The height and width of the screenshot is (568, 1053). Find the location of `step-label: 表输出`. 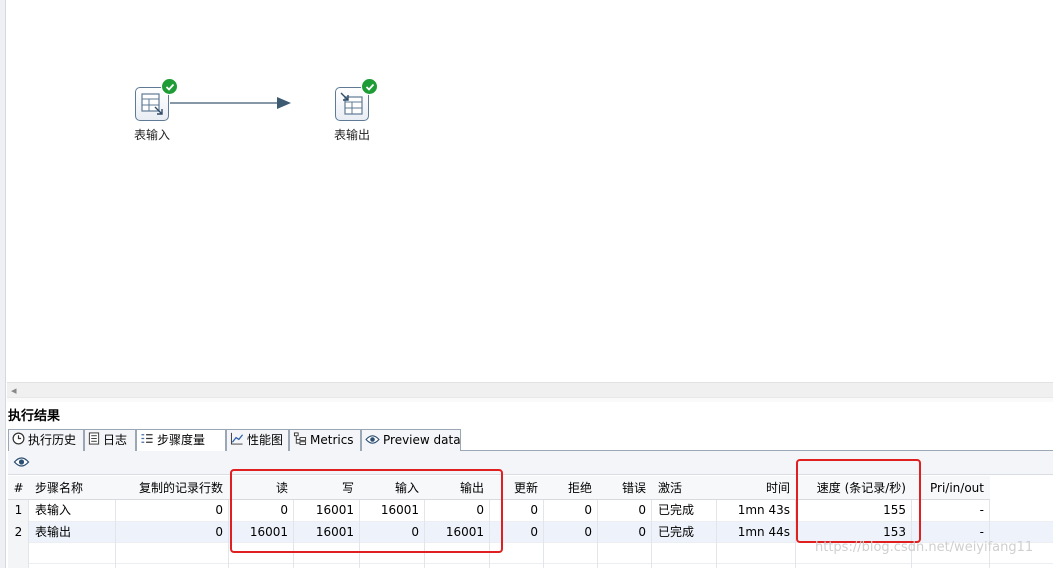

step-label: 表输出 is located at coordinates (351, 135).